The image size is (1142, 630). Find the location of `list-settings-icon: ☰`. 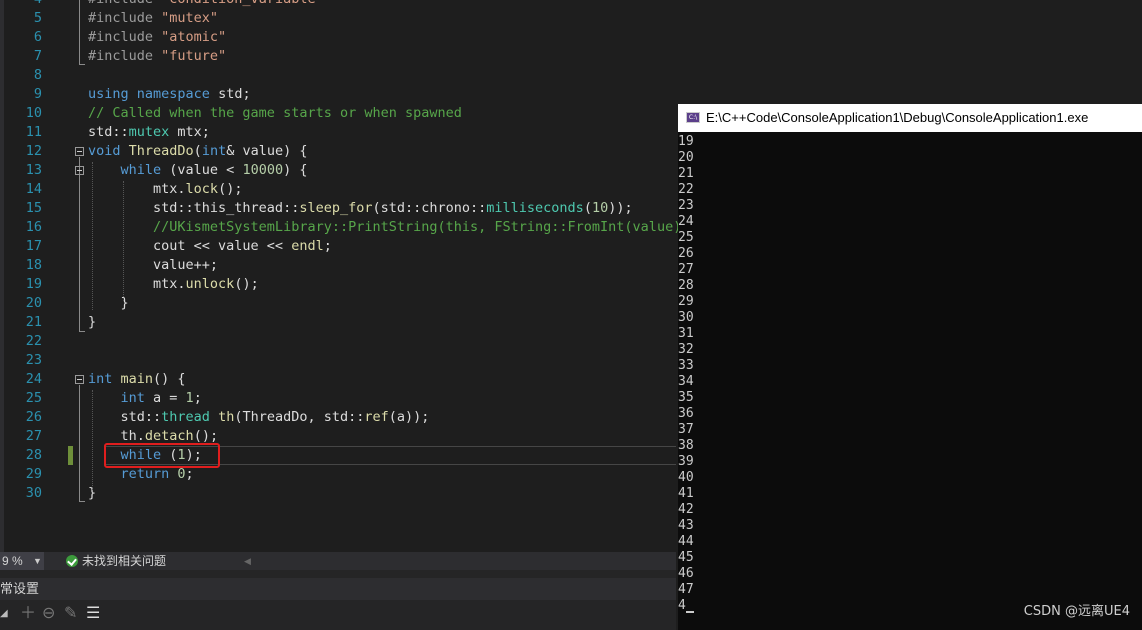

list-settings-icon: ☰ is located at coordinates (93, 614).